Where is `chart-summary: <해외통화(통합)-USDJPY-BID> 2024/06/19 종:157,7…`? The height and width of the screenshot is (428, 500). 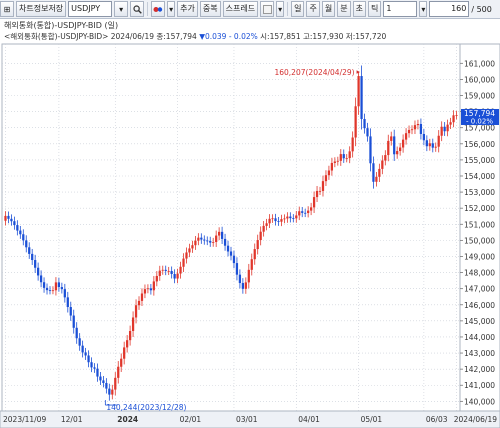
chart-summary: <해외통화(통합)-USDJPY-BID> 2024/06/19 종:157,7… is located at coordinates (195, 36).